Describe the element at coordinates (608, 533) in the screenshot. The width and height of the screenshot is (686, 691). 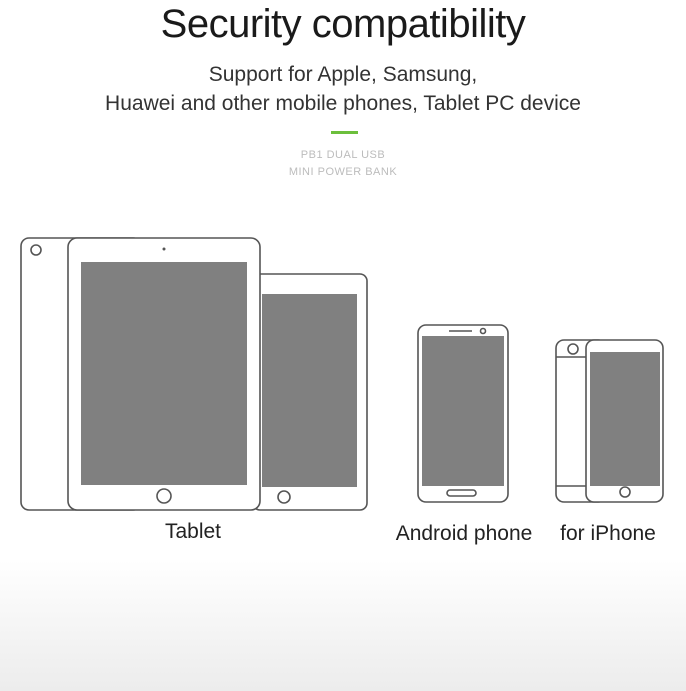
I see `device-label-iphone: for iPhone` at that location.